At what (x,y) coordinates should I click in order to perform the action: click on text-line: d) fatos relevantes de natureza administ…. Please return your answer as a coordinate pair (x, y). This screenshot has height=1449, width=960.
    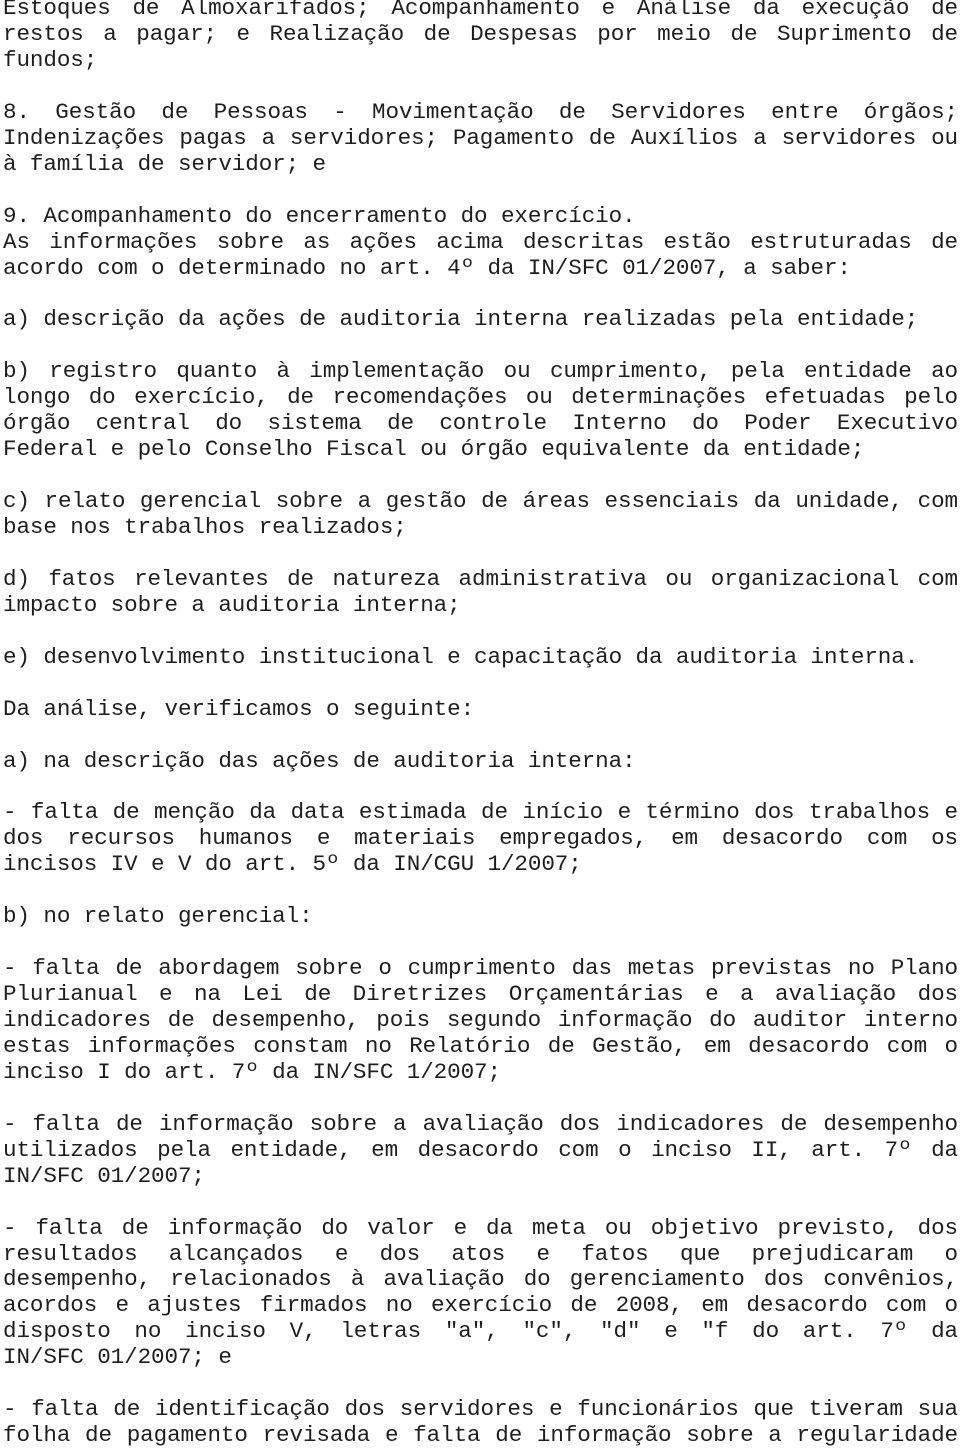
    Looking at the image, I should click on (480, 578).